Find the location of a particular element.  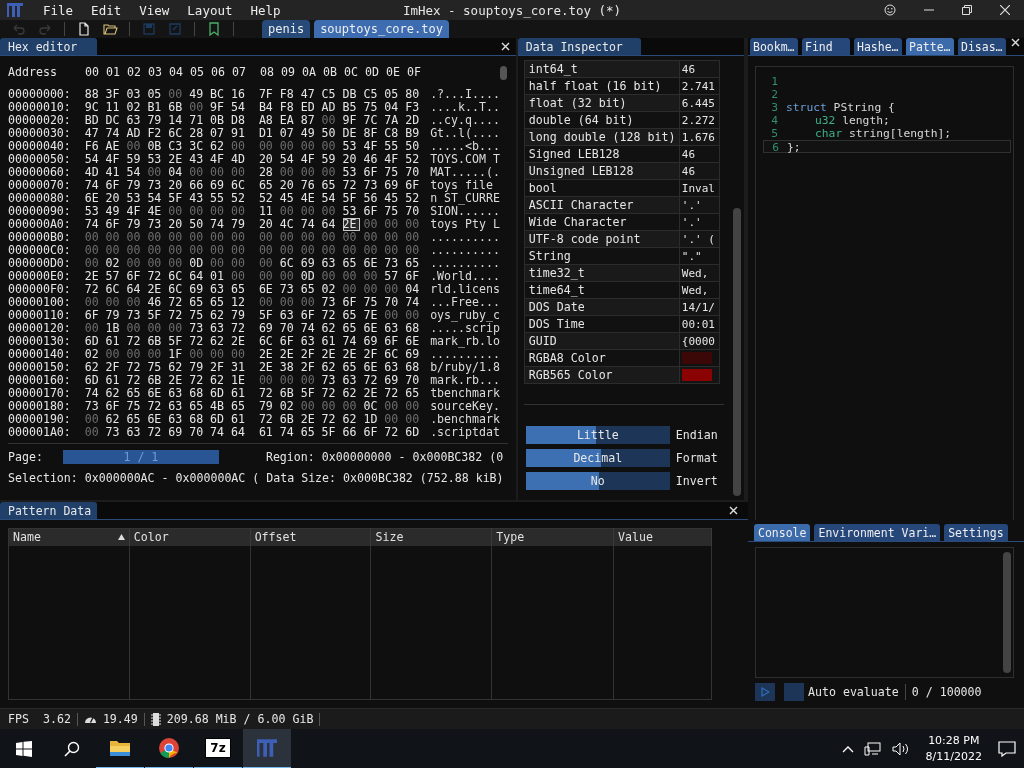

hex-byte: 61 is located at coordinates (241, 419).